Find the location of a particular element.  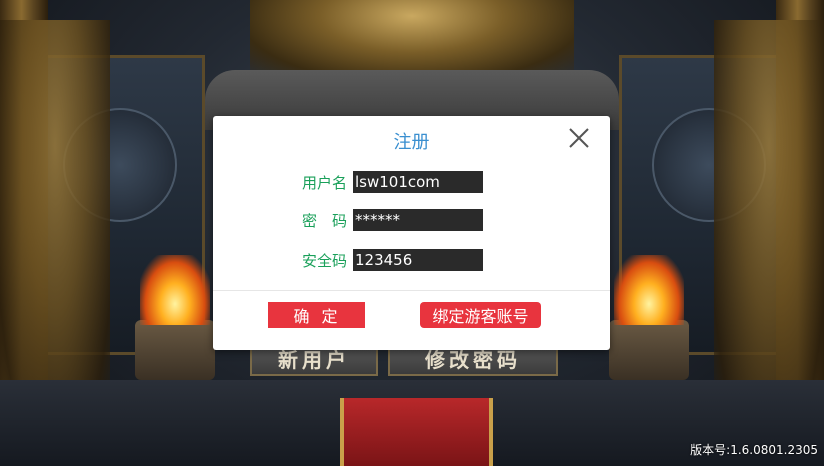

left-fire is located at coordinates (175, 290).